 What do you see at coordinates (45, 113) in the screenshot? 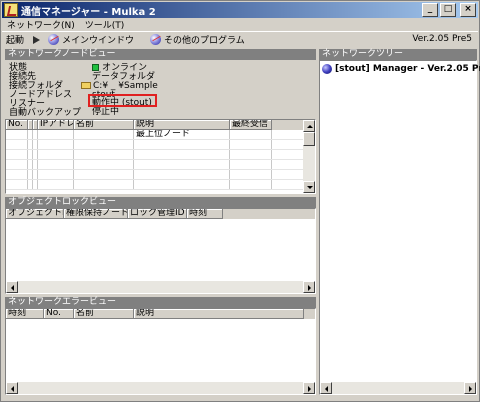
I see `backup-label: 自動バックアップ` at bounding box center [45, 113].